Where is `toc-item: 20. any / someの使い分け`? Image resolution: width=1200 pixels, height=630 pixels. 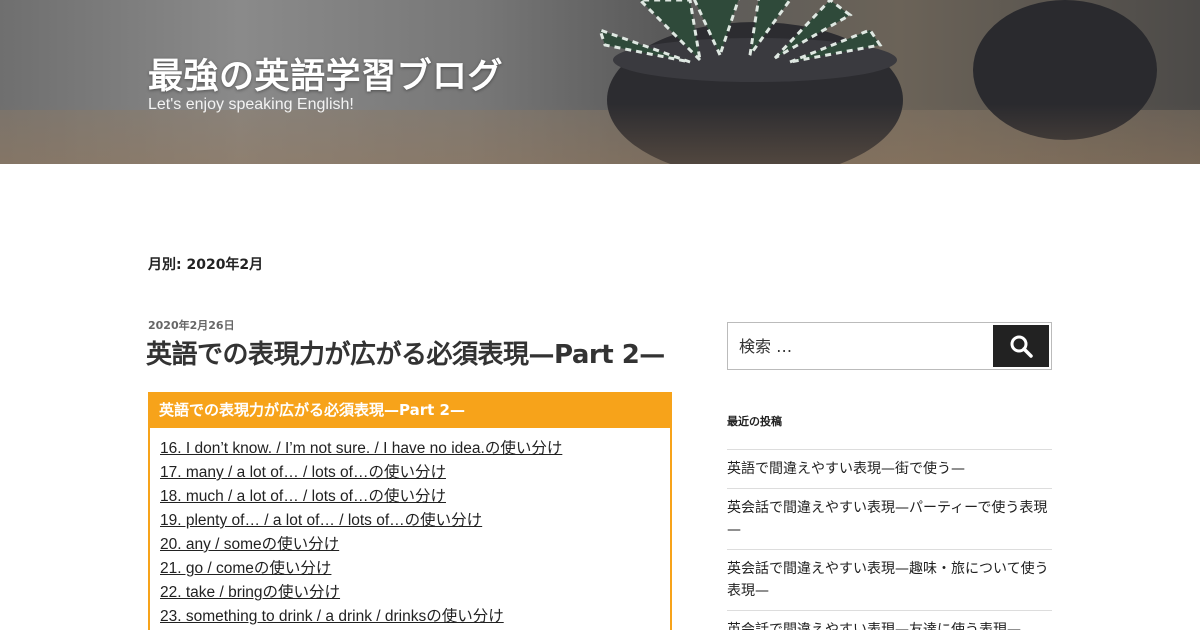 toc-item: 20. any / someの使い分け is located at coordinates (415, 546).